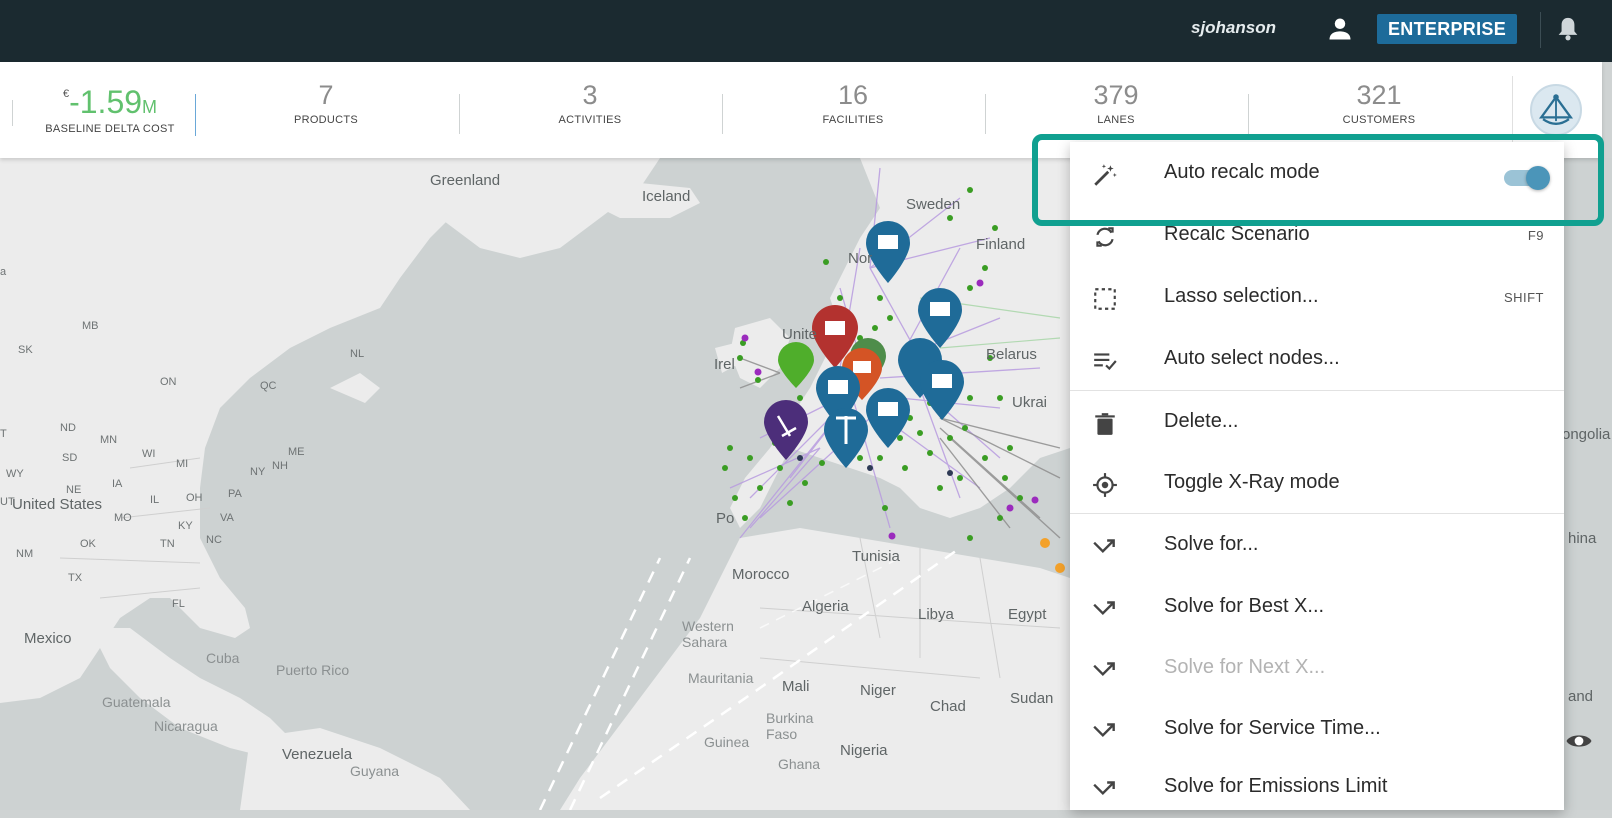 The width and height of the screenshot is (1612, 818). Describe the element at coordinates (1027, 614) in the screenshot. I see `map-label: Egypt` at that location.